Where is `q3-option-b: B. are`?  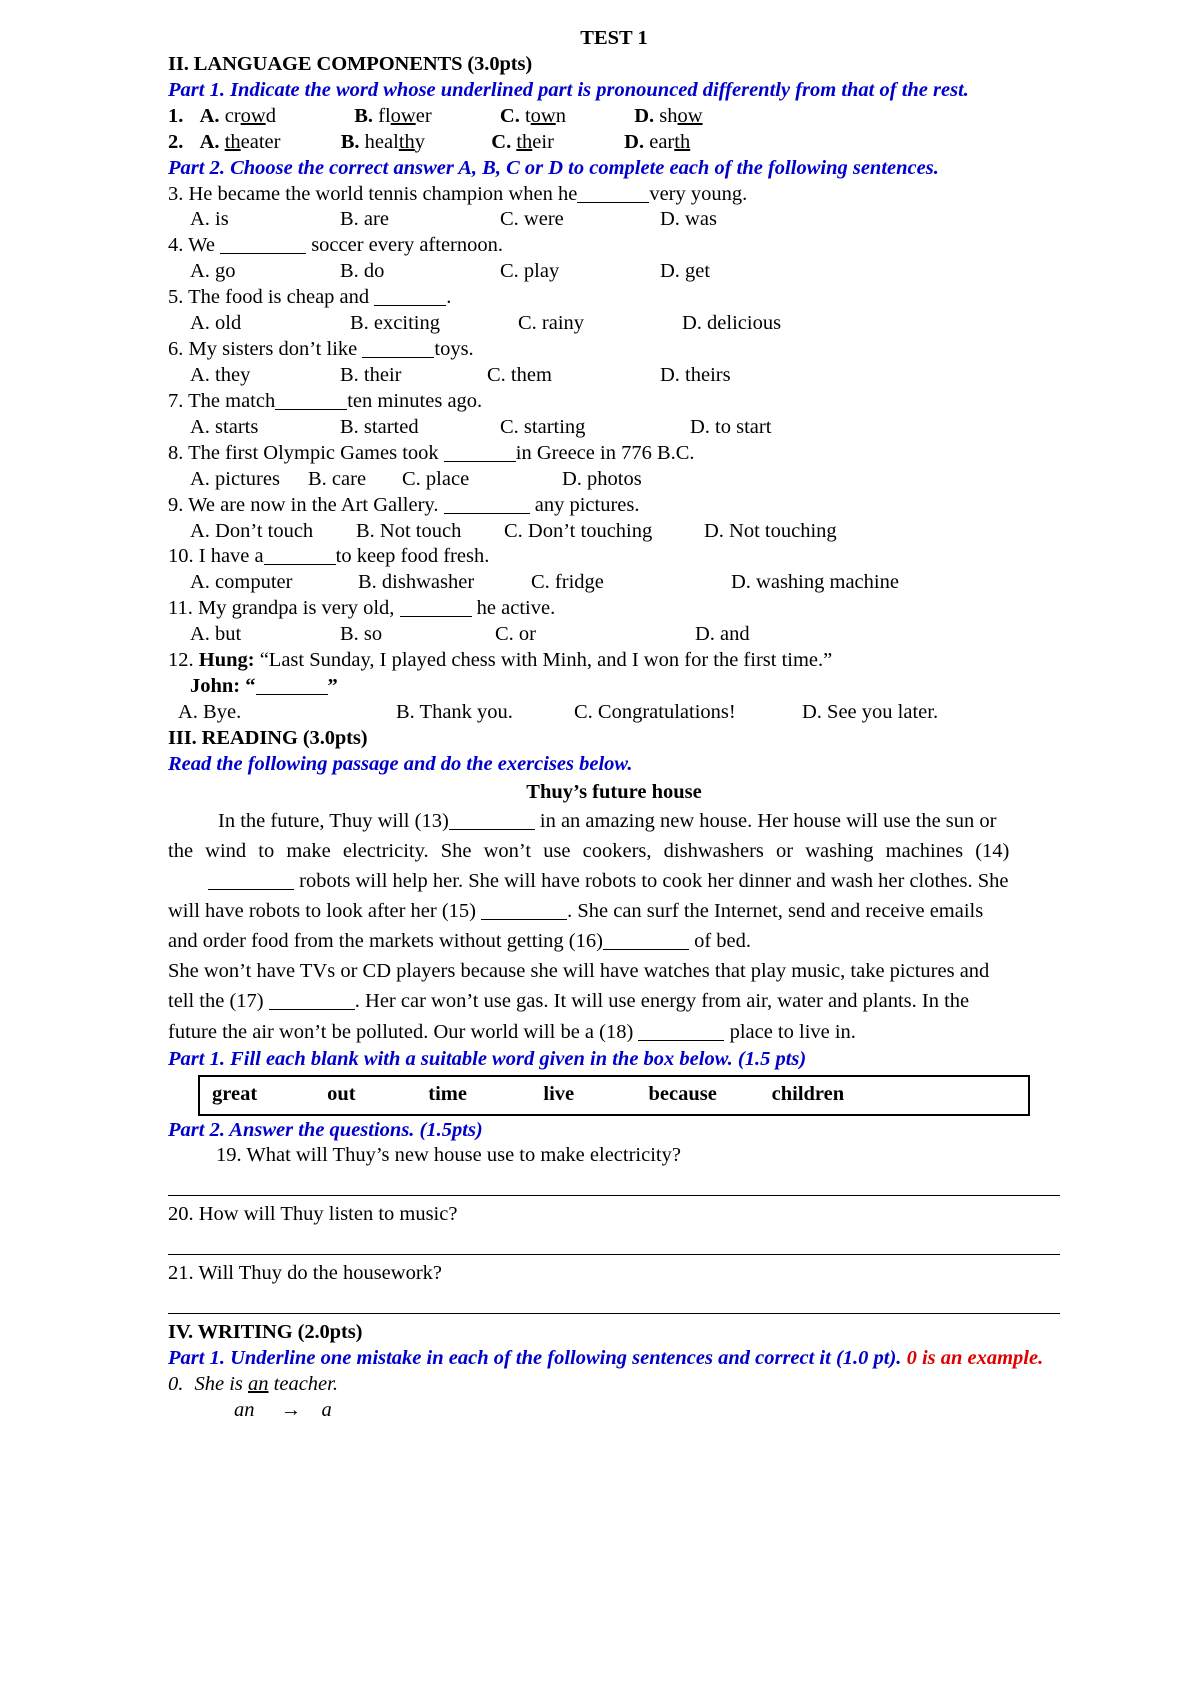 q3-option-b: B. are is located at coordinates (364, 219).